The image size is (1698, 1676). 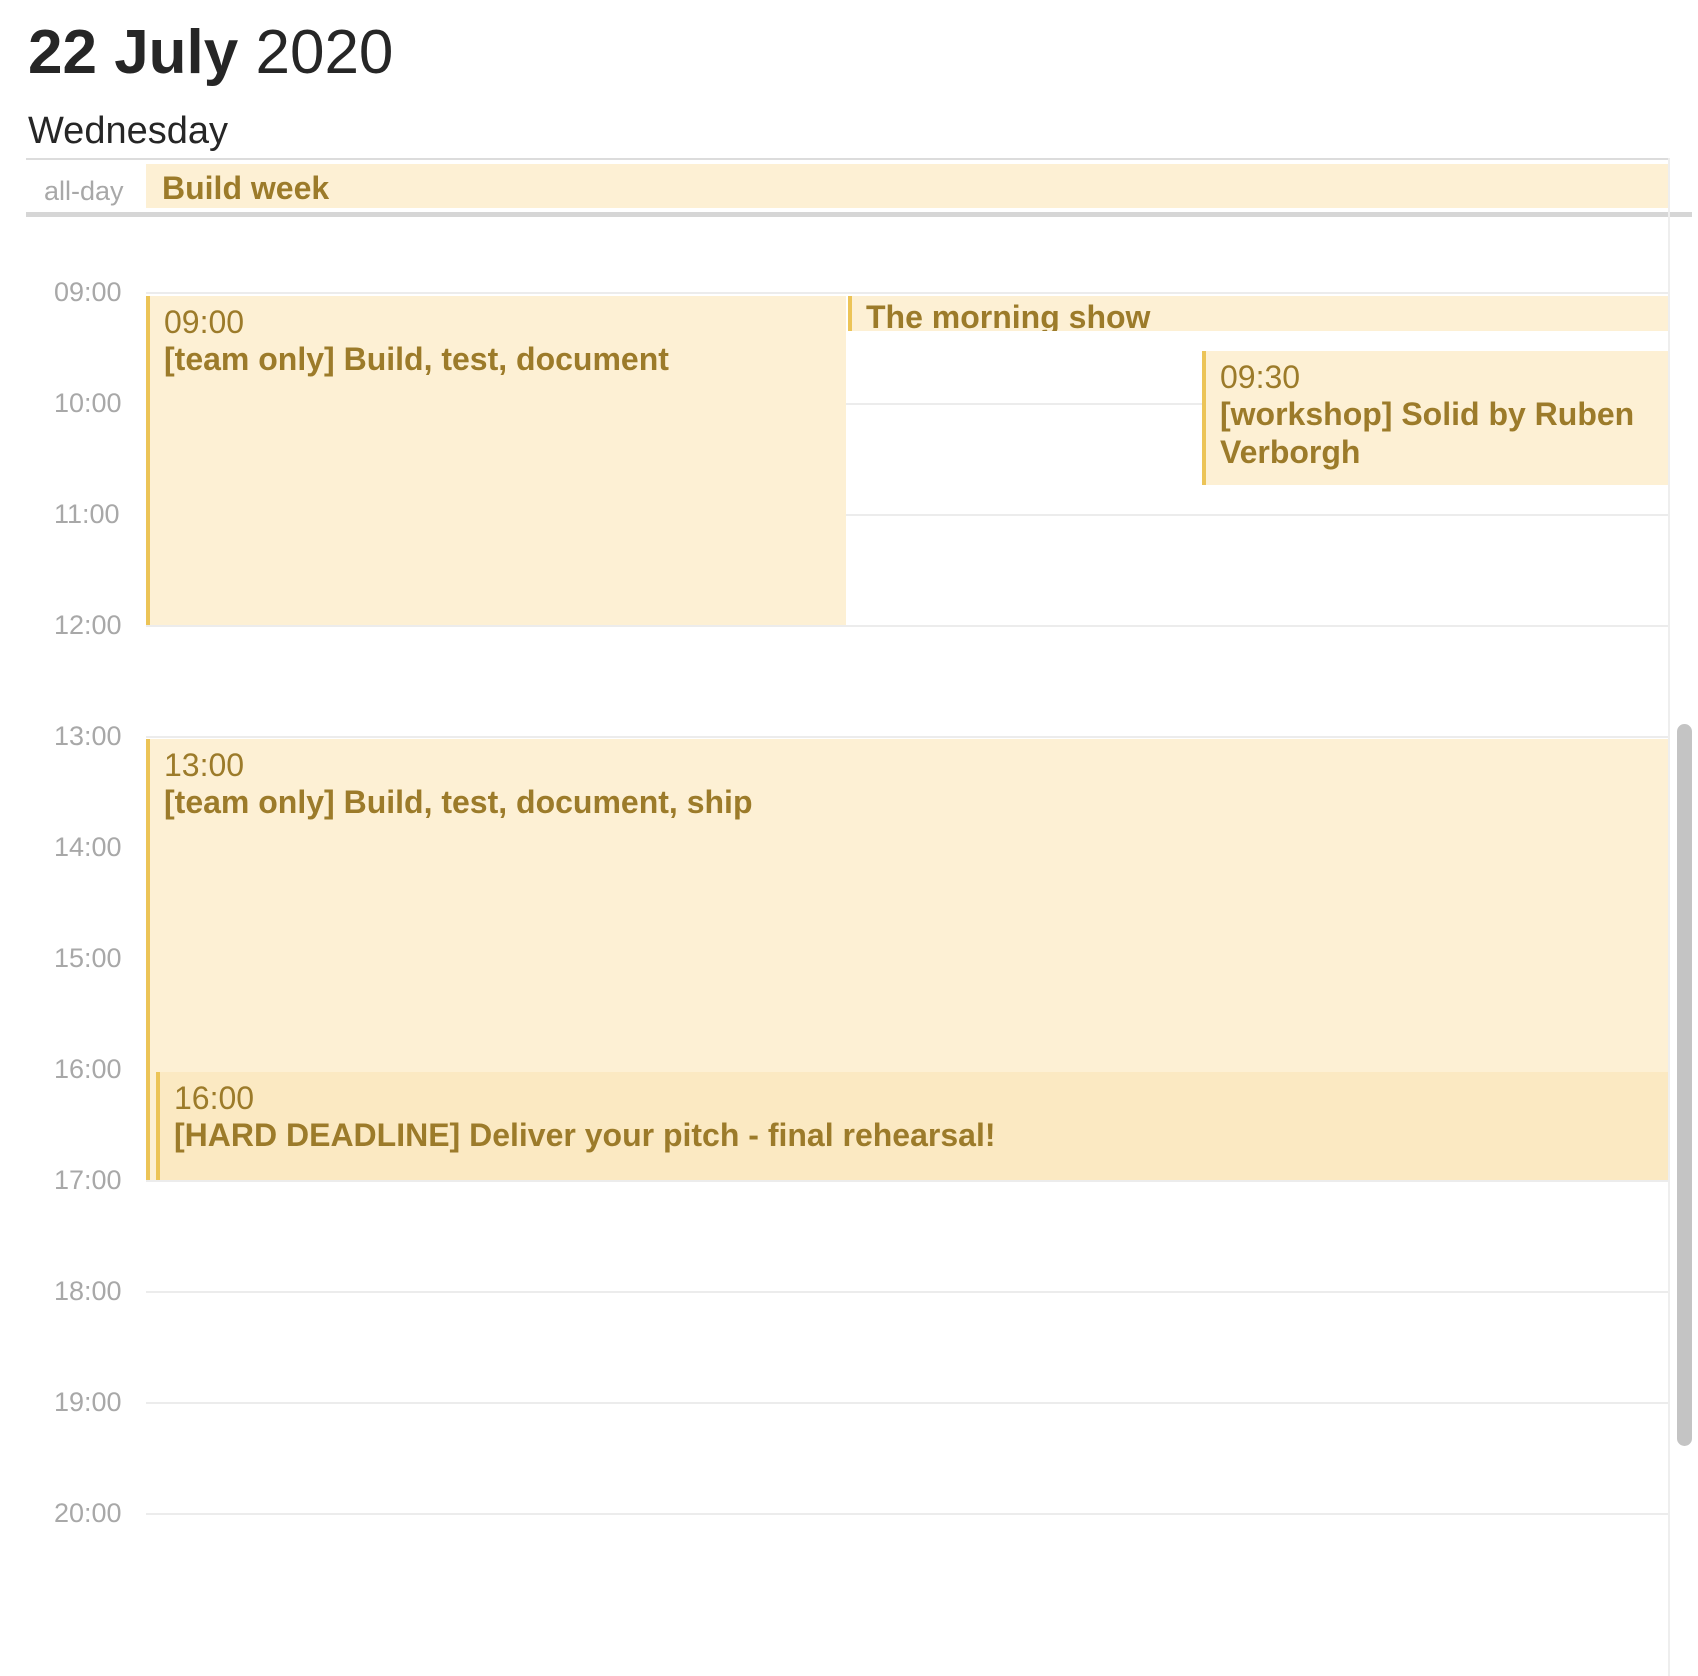 What do you see at coordinates (204, 765) in the screenshot?
I see `event-time: 13:00` at bounding box center [204, 765].